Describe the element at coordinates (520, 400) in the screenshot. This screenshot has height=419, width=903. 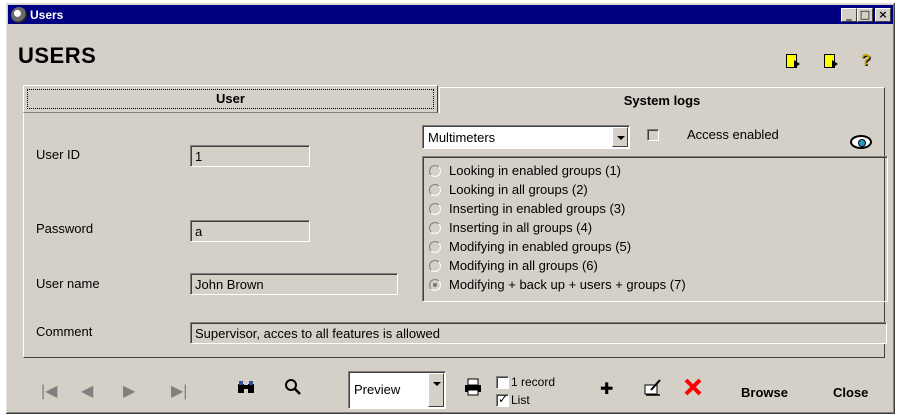
I see `list-label: List` at that location.